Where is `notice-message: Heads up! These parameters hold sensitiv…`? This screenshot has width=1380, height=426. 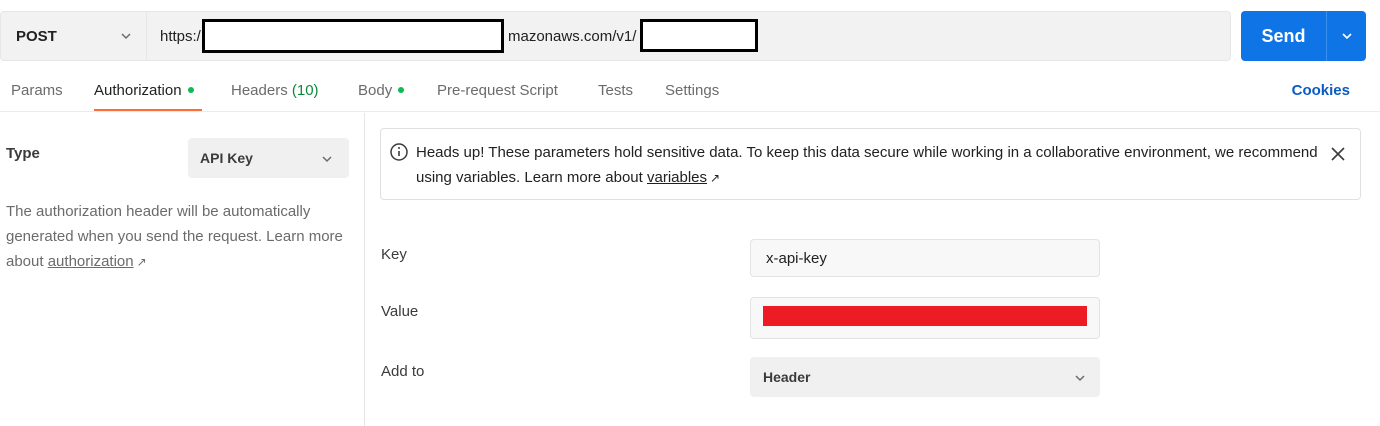 notice-message: Heads up! These parameters hold sensitiv… is located at coordinates (867, 165).